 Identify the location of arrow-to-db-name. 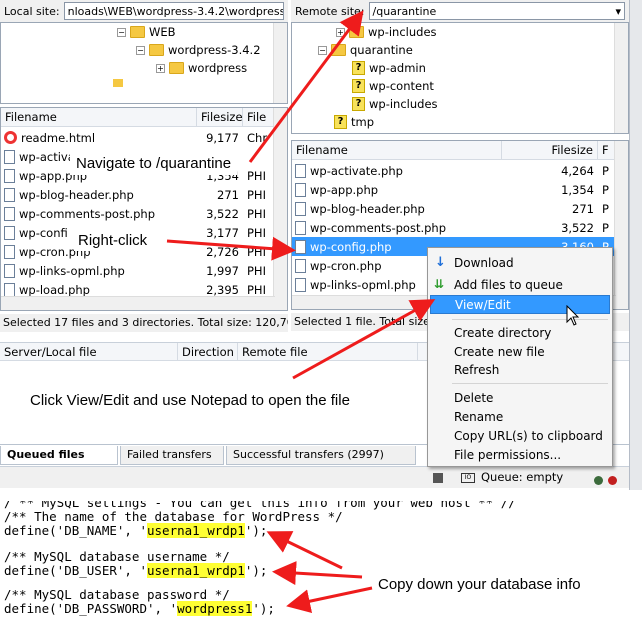
(304, 550).